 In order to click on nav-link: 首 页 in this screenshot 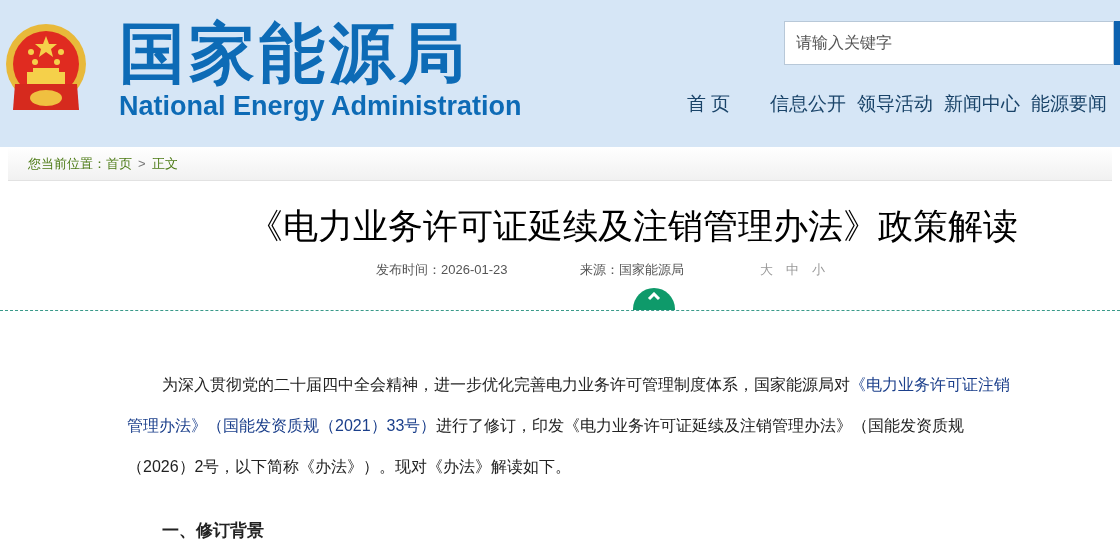, I will do `click(708, 104)`.